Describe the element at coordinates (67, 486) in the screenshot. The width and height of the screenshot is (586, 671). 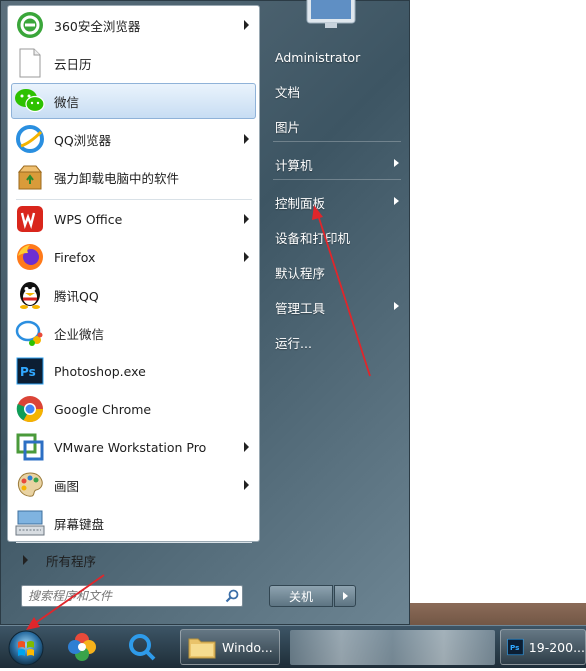
I see `program-label: 画图` at that location.